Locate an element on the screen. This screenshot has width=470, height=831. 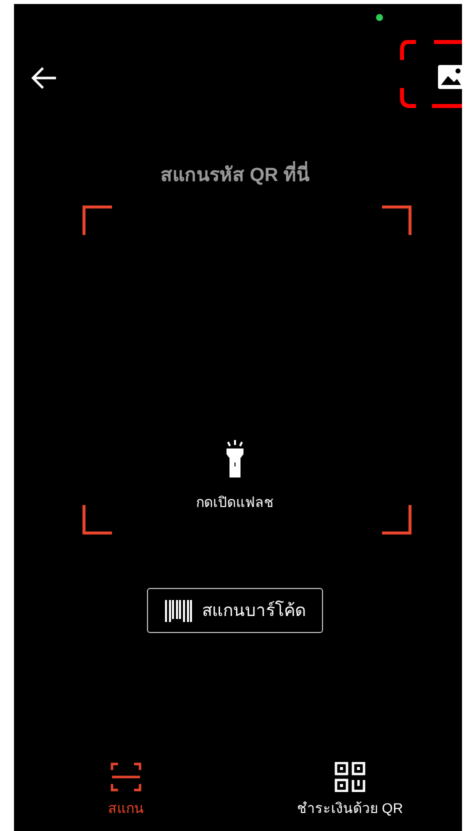
scan-icon is located at coordinates (126, 777).